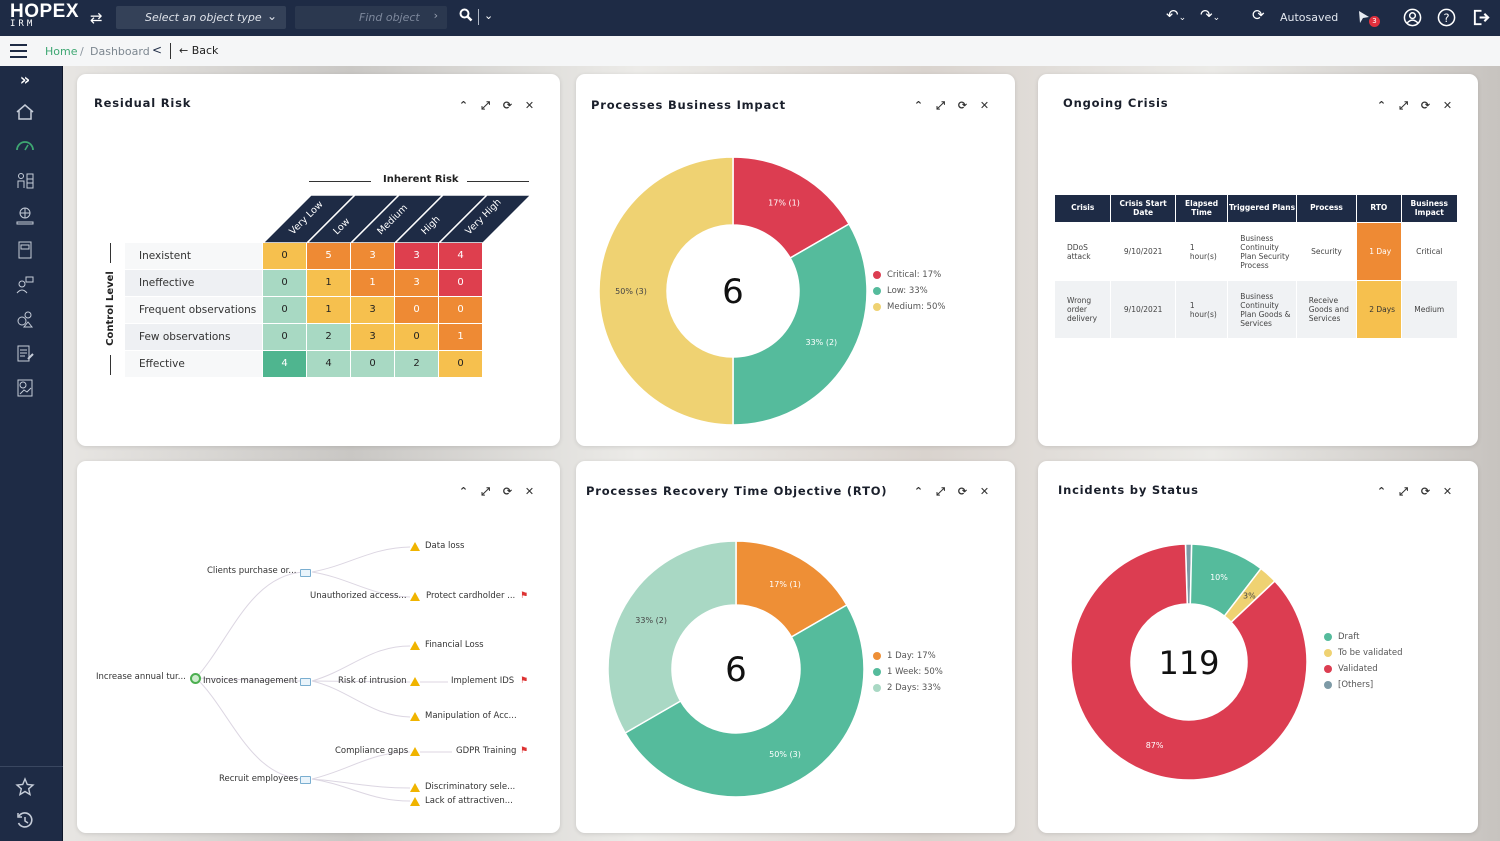 The height and width of the screenshot is (841, 1500). Describe the element at coordinates (195, 678) in the screenshot. I see `goal-icon` at that location.